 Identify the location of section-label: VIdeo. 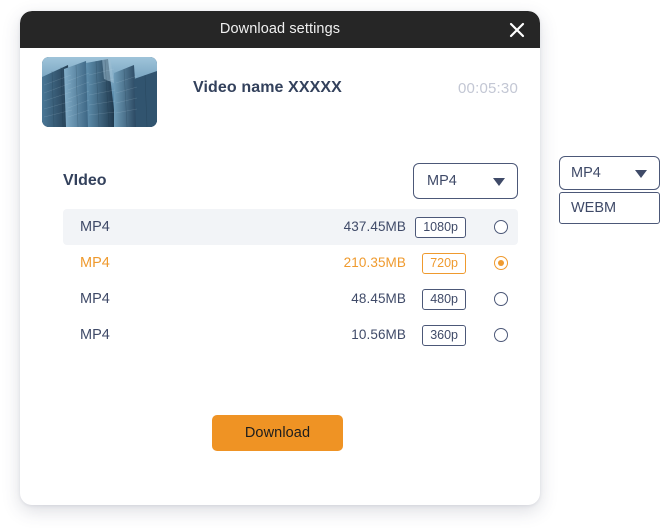
(85, 180).